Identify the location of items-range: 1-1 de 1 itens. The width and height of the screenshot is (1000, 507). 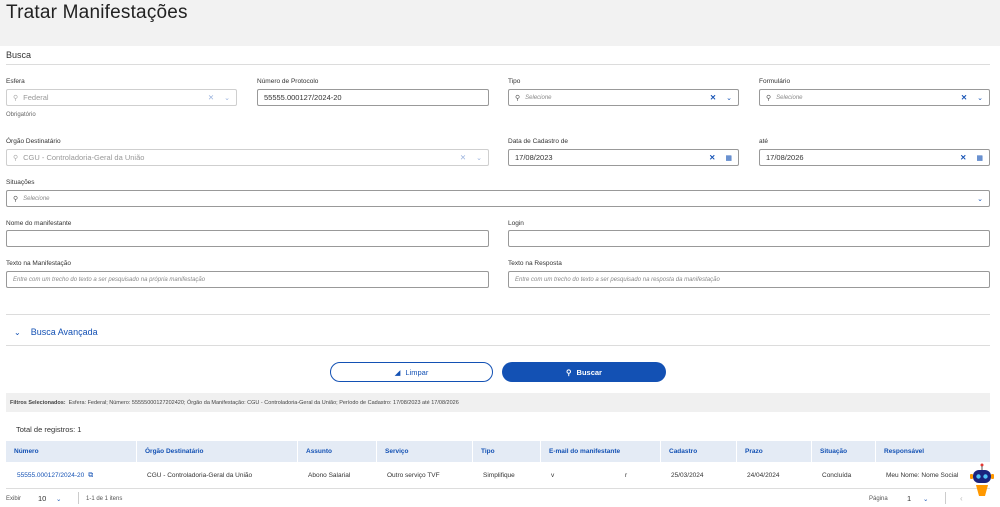
(104, 498).